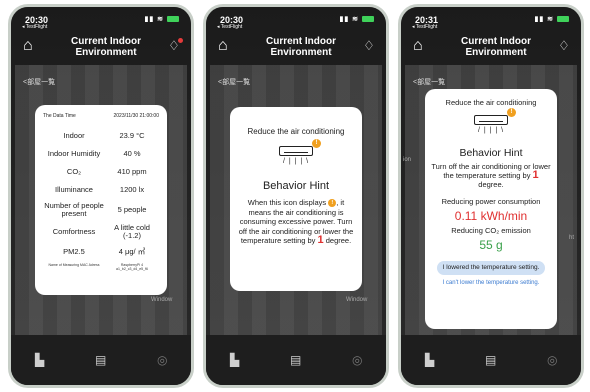 This screenshot has height=392, width=590. What do you see at coordinates (101, 172) in the screenshot?
I see `metric-row: CO₂ 410 ppm` at bounding box center [101, 172].